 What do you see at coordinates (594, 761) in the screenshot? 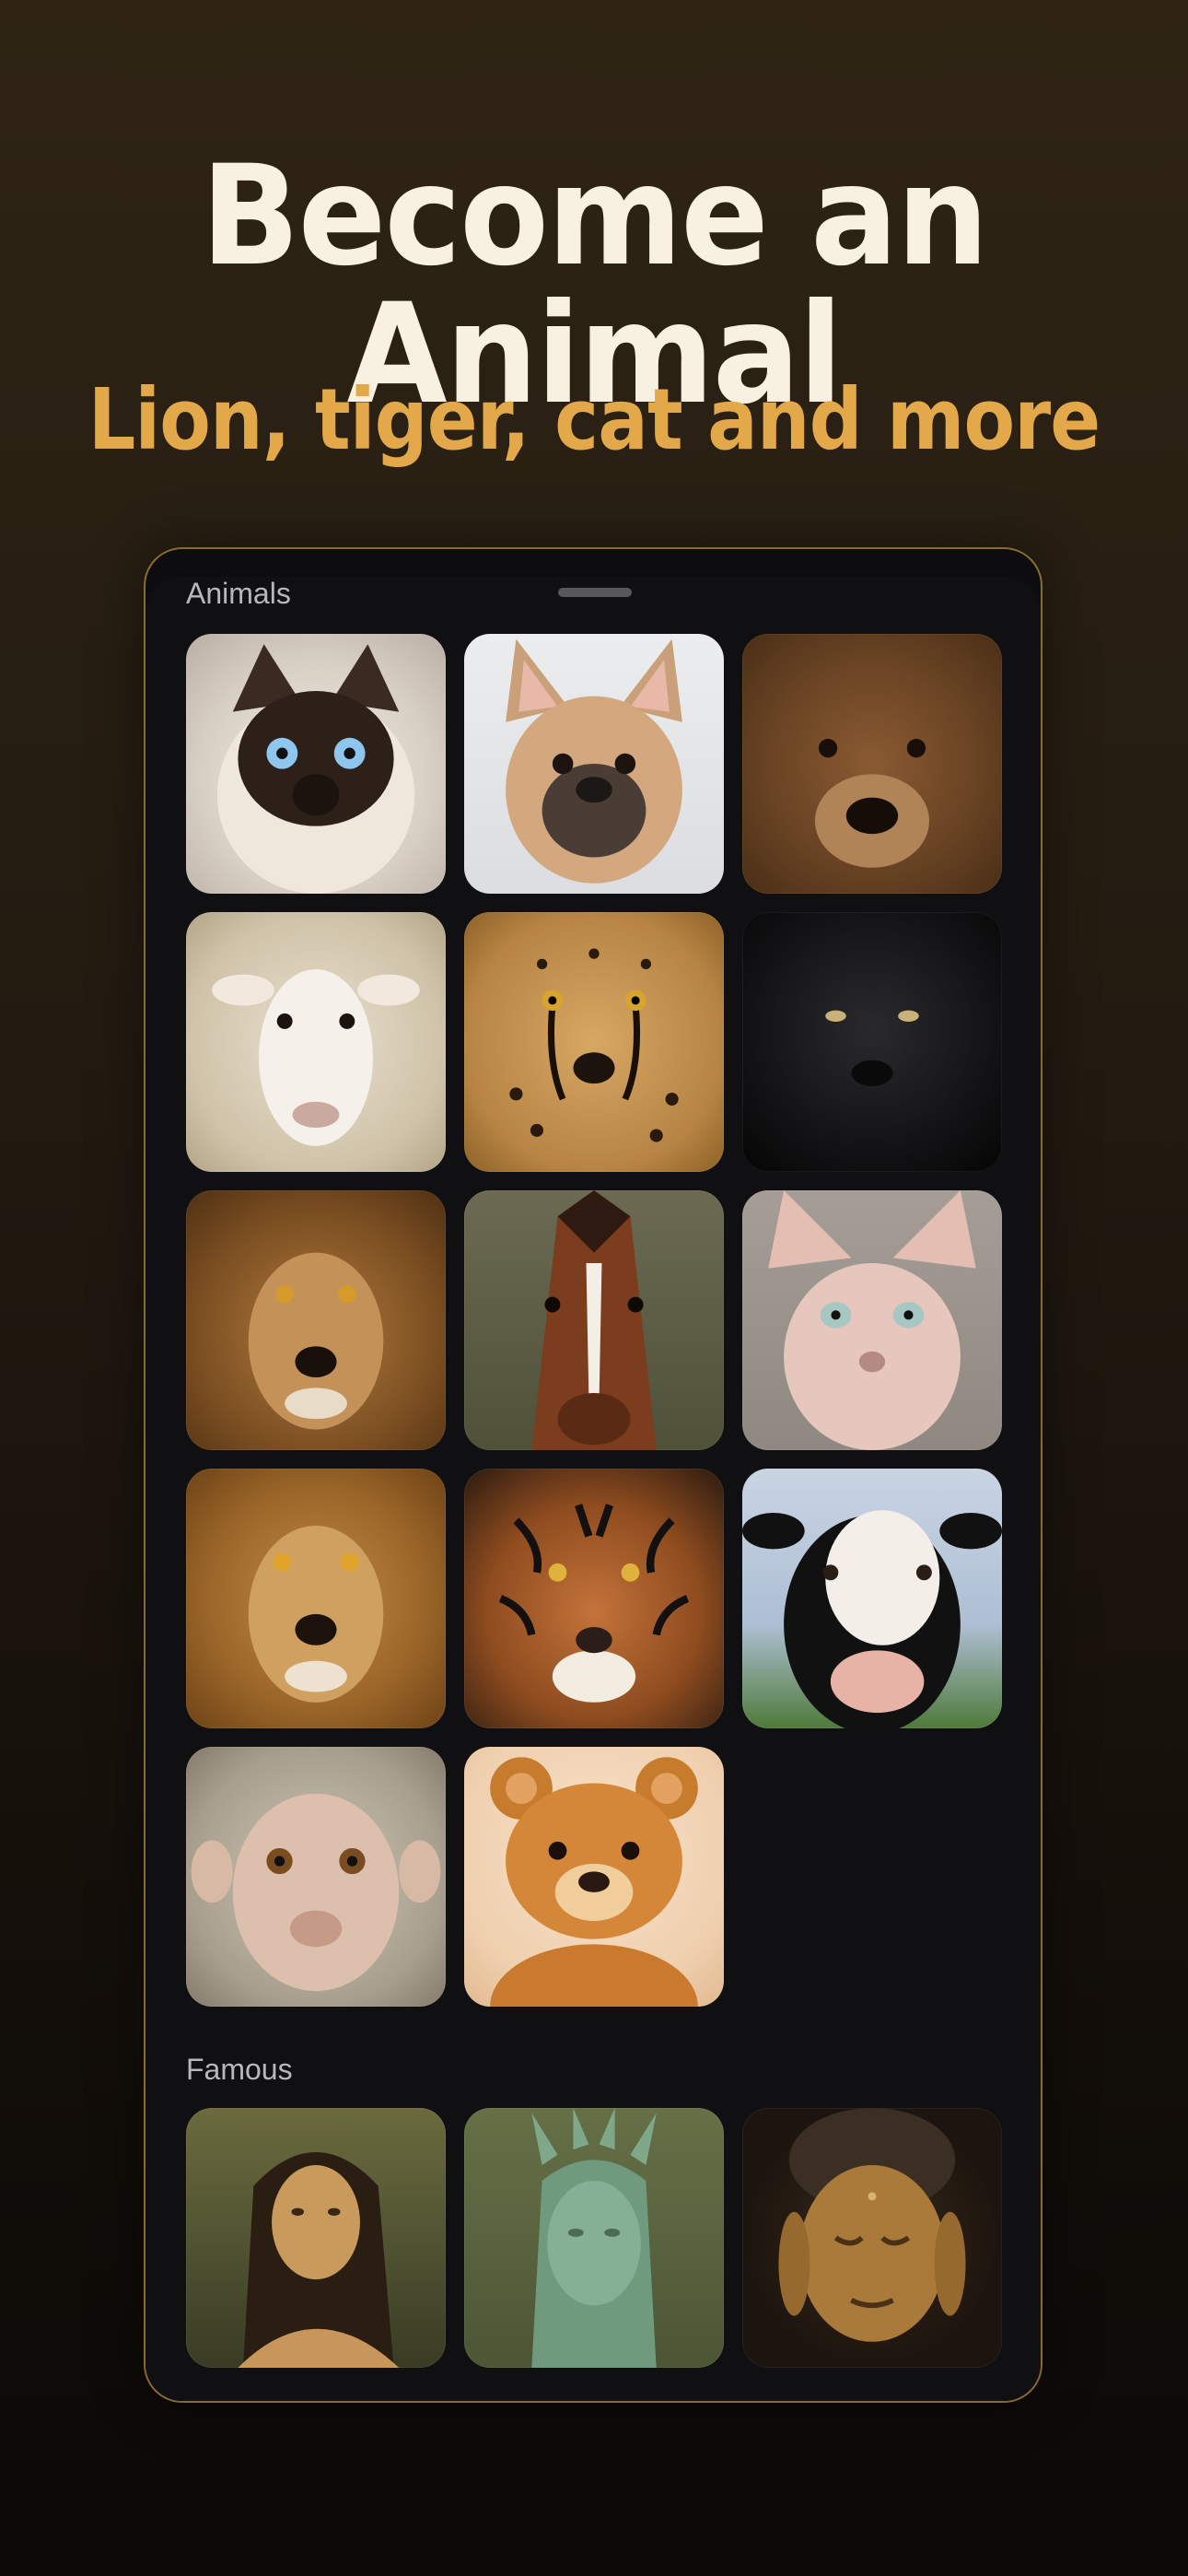
I see `french-bulldog-icon` at bounding box center [594, 761].